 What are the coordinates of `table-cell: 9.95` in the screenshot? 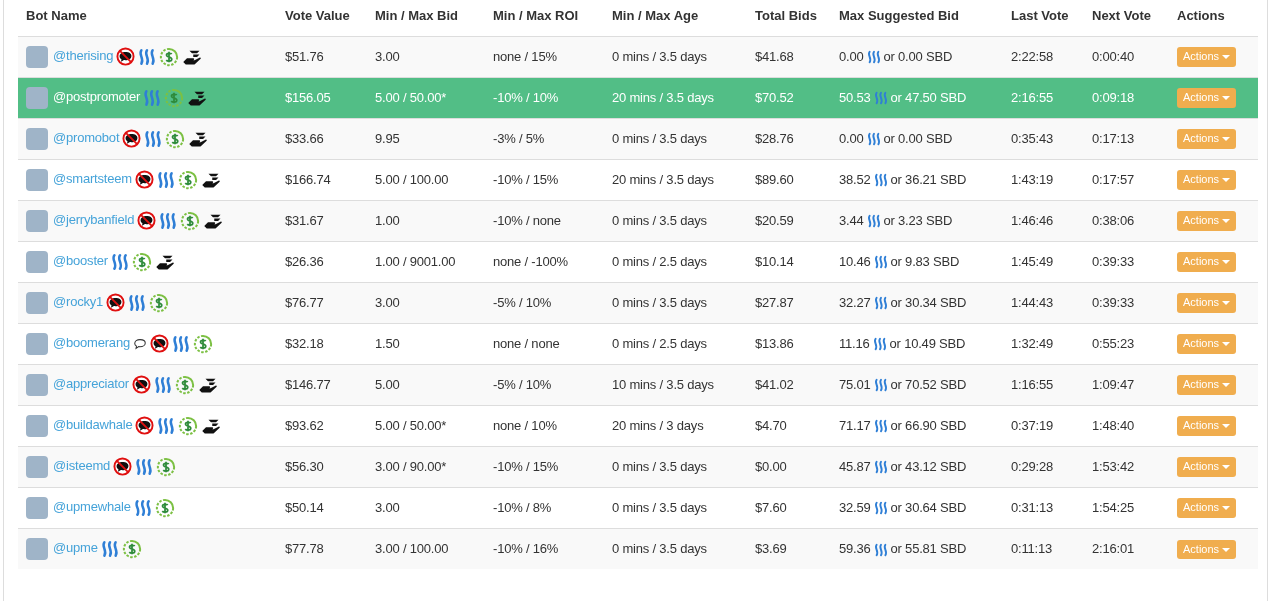 It's located at (426, 138).